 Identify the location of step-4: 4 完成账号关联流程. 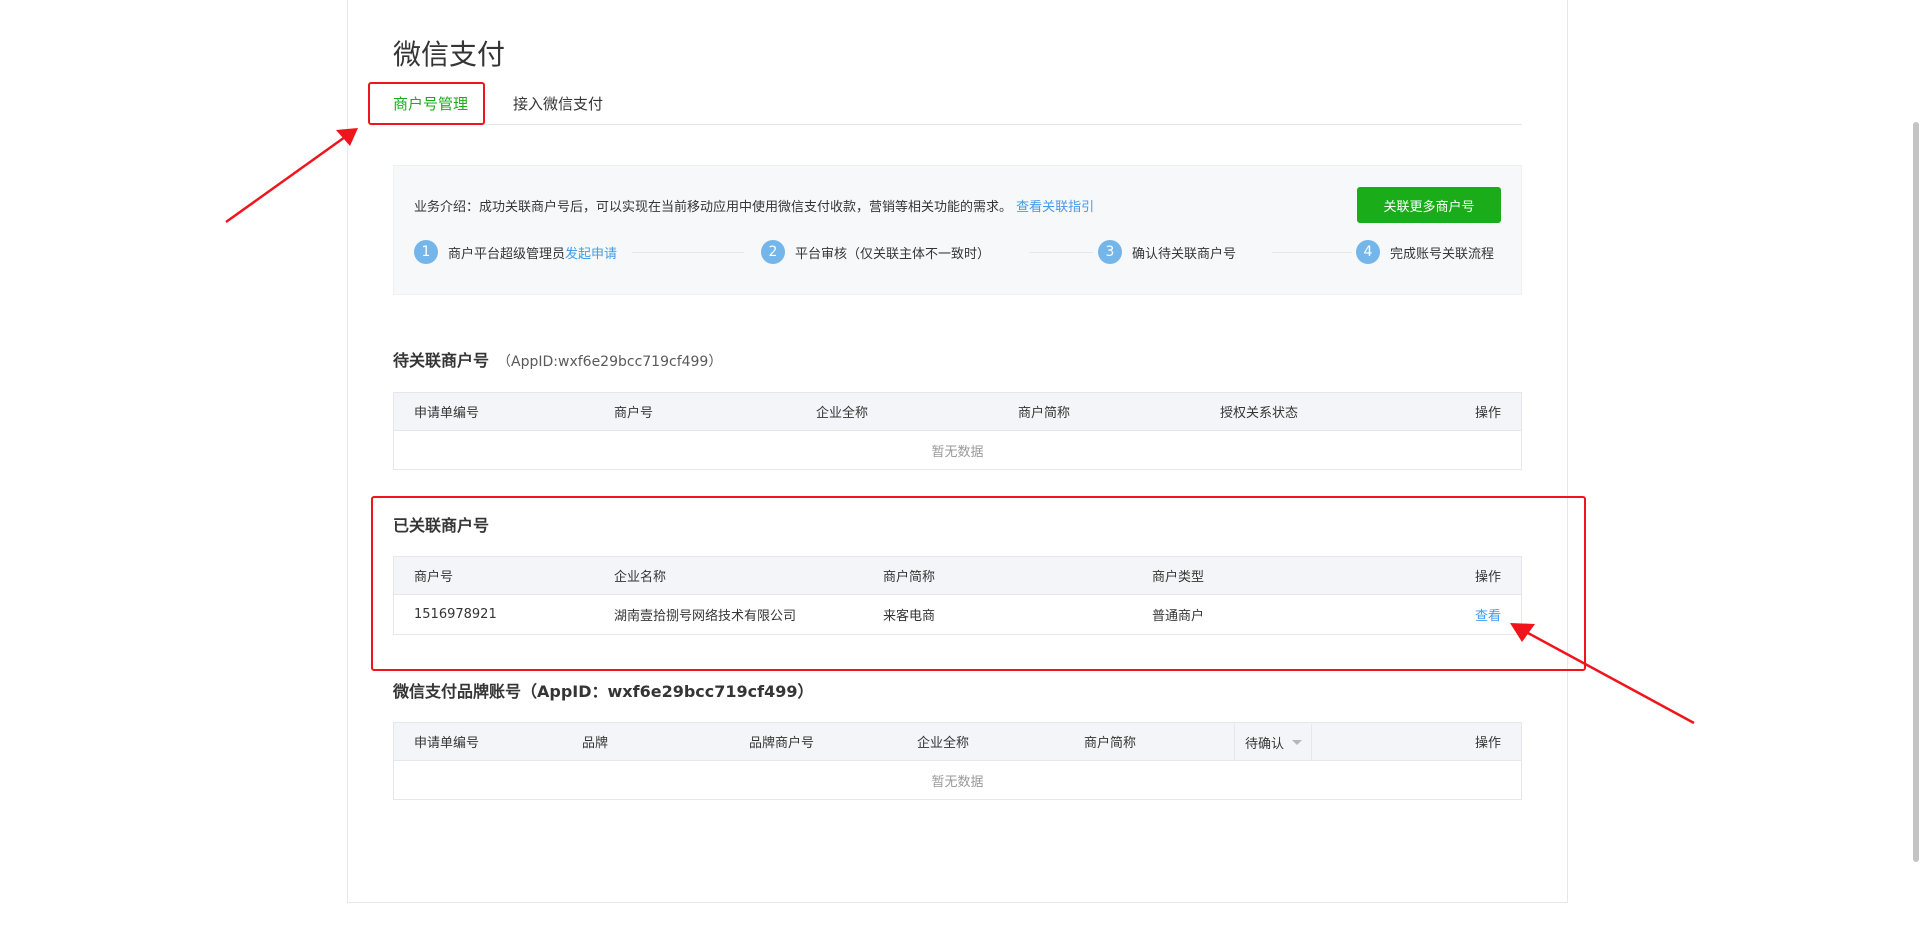
(1425, 252).